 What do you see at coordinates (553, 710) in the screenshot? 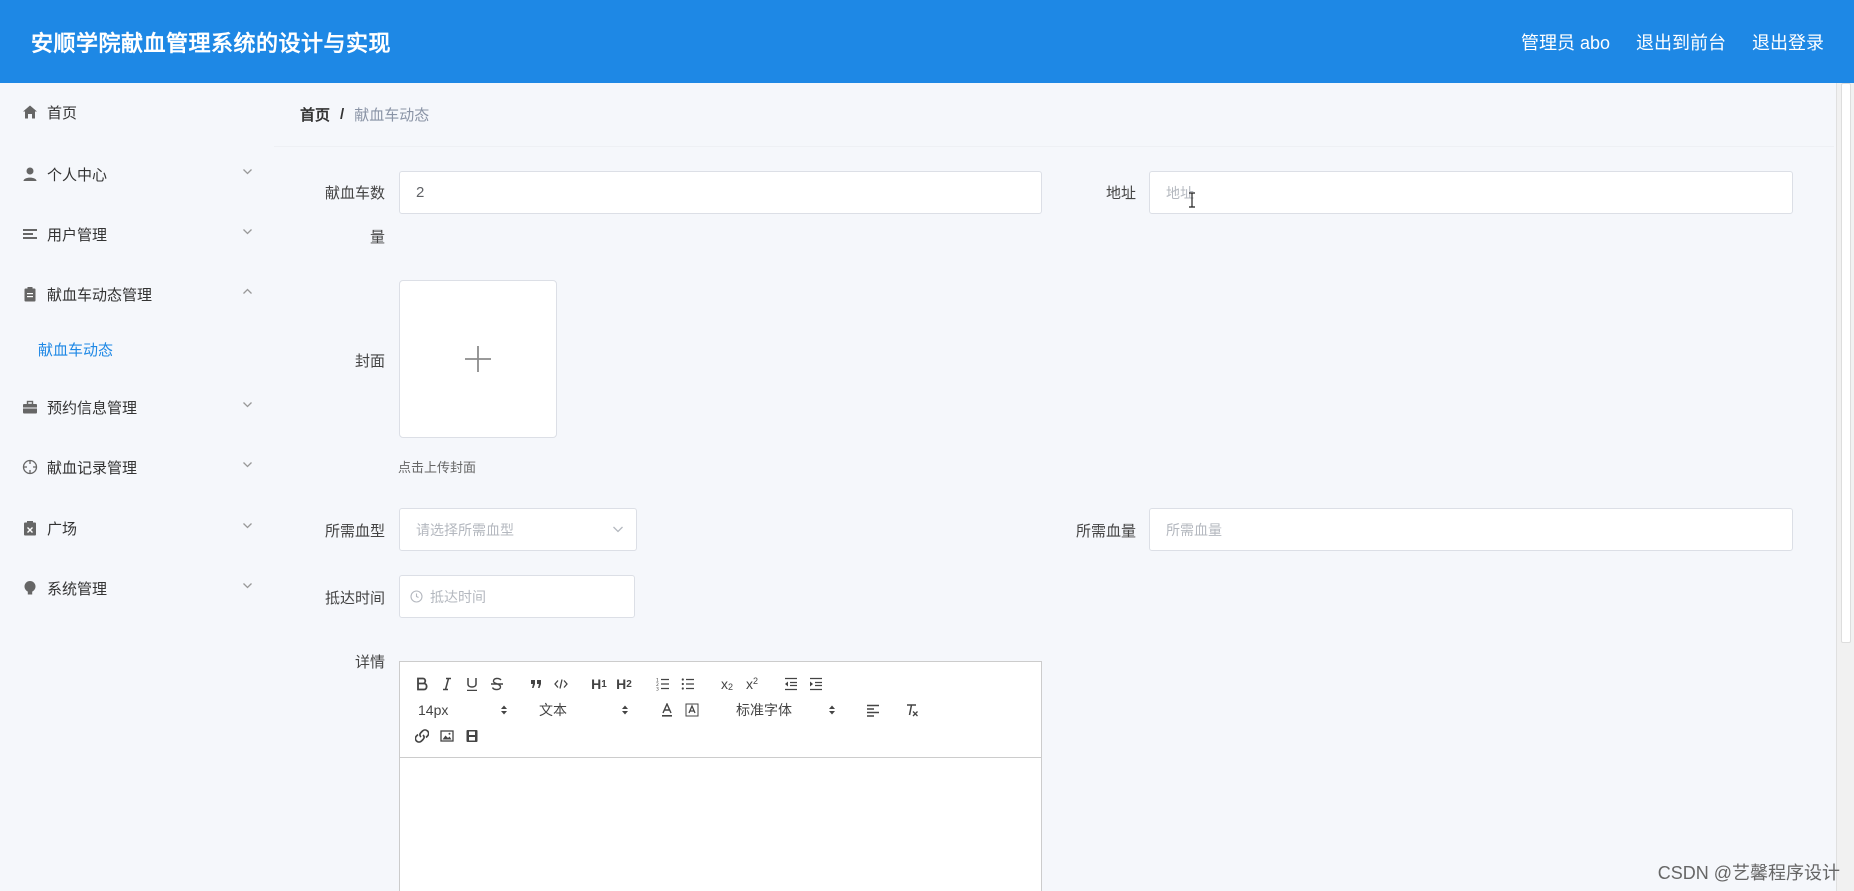
I see `block-format-value: 文本` at bounding box center [553, 710].